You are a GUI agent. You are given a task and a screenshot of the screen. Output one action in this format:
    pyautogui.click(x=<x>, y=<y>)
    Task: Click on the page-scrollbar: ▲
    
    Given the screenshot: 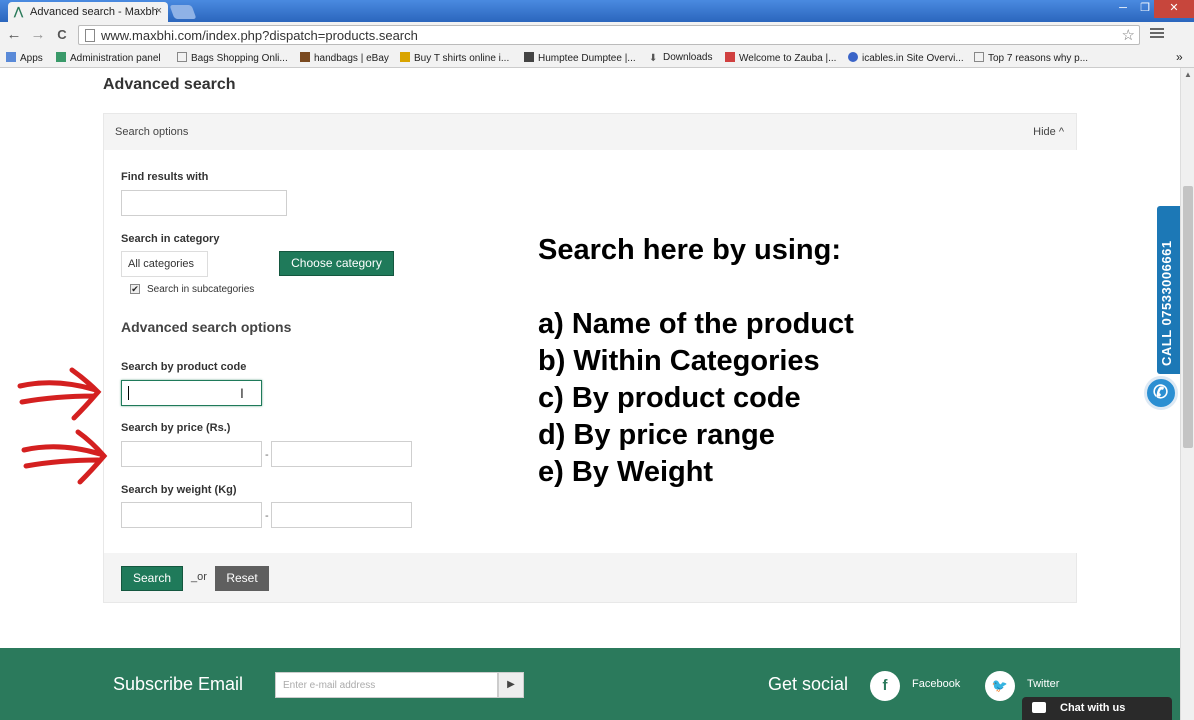 What is the action you would take?
    pyautogui.click(x=1187, y=394)
    